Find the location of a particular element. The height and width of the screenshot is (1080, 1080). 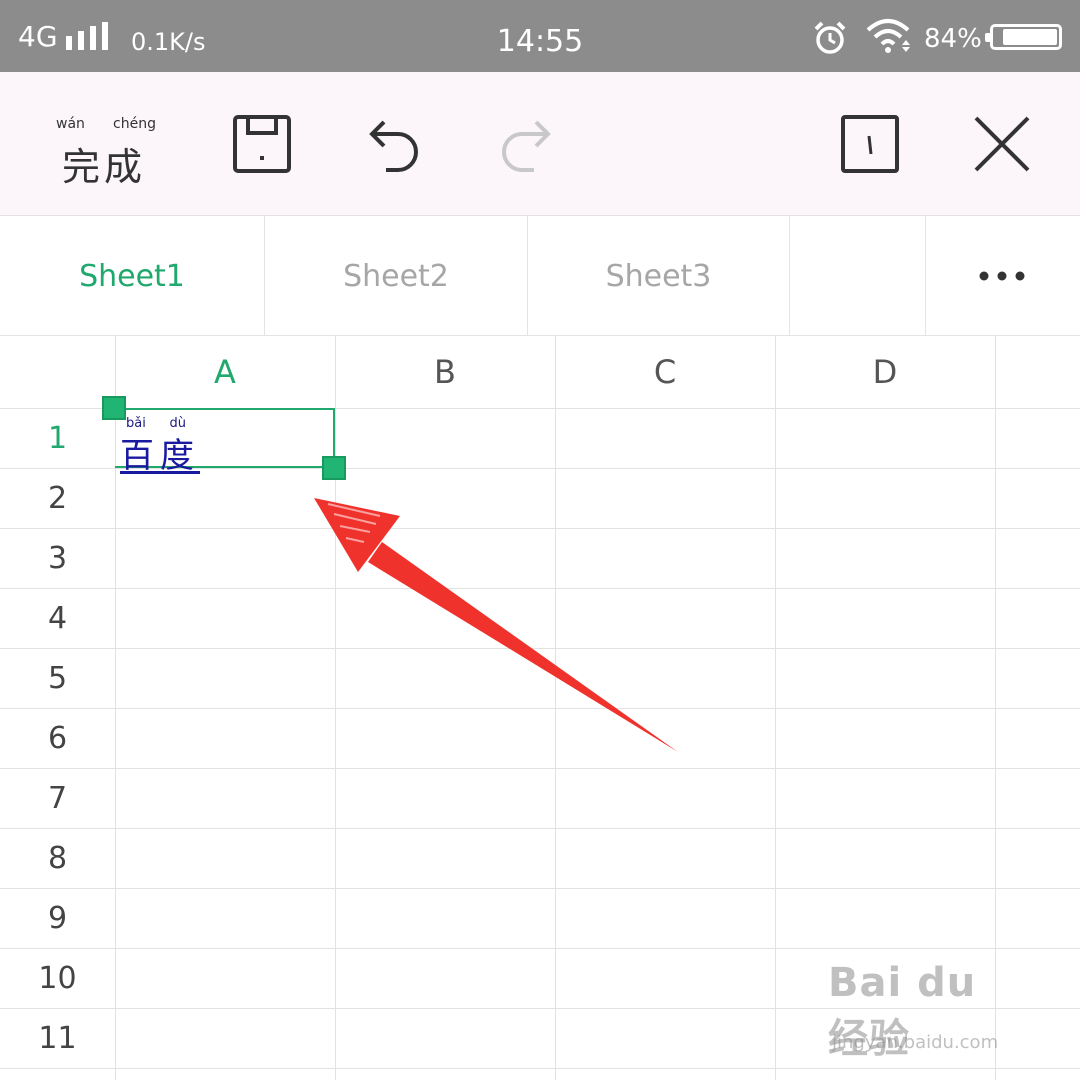

wifi-icon is located at coordinates (888, 36).